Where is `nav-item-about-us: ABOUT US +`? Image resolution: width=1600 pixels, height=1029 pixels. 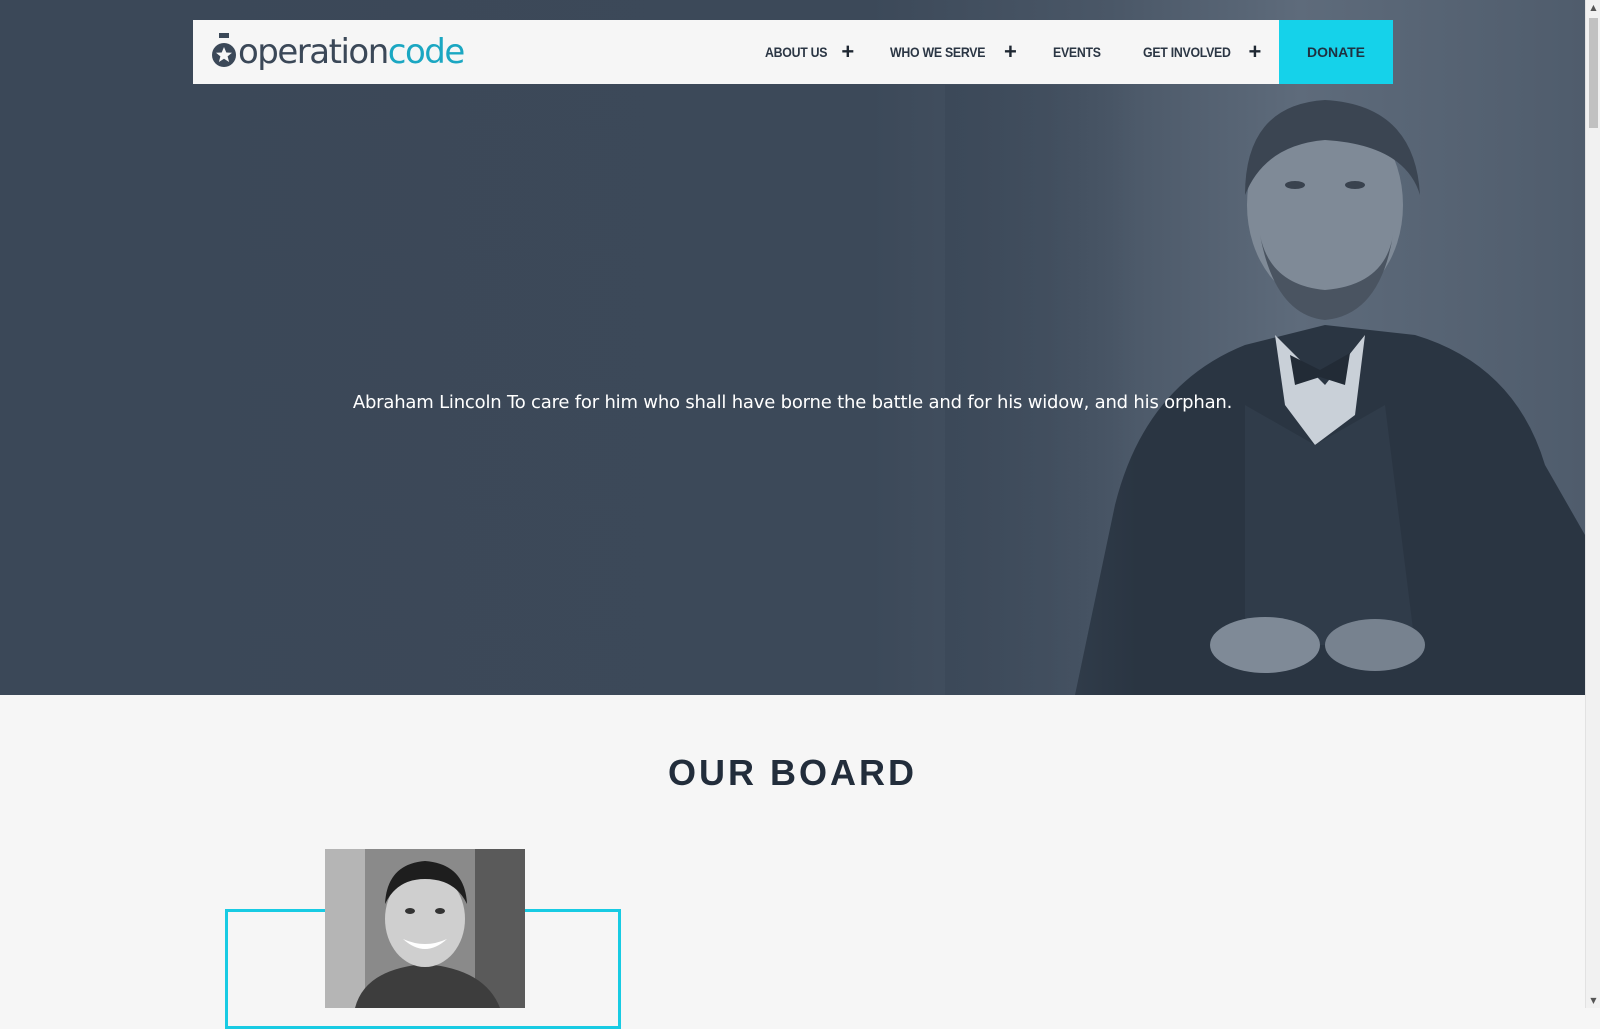
nav-item-about-us: ABOUT US + is located at coordinates (809, 52).